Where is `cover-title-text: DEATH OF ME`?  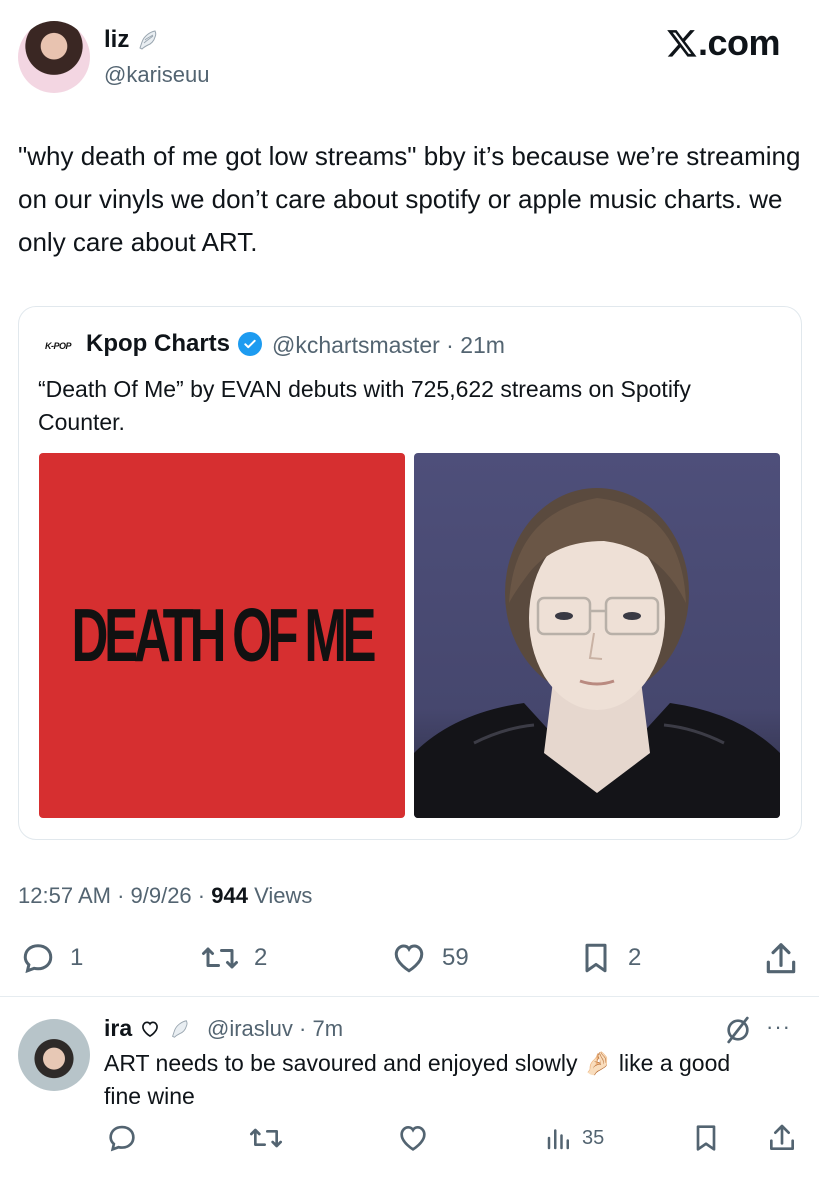 cover-title-text: DEATH OF ME is located at coordinates (224, 635).